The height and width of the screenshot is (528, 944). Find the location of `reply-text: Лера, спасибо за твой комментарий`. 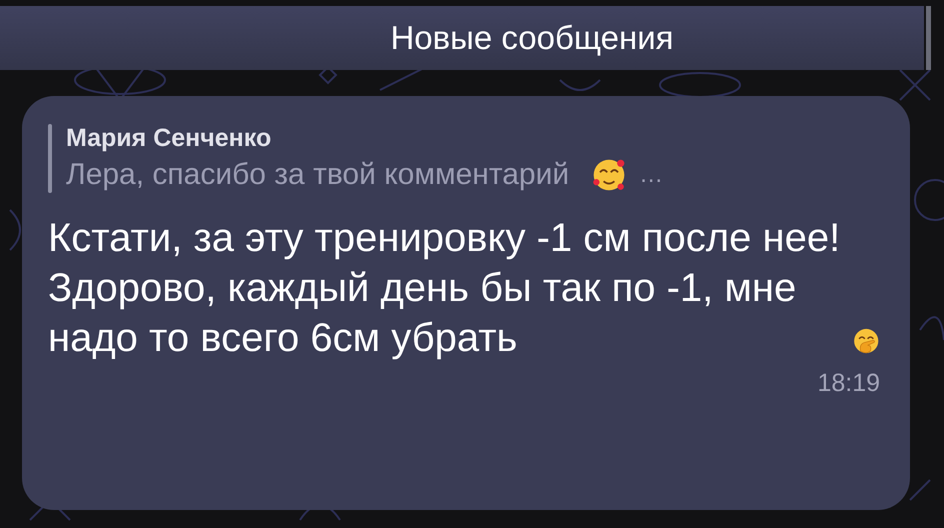

reply-text: Лера, спасибо за твой комментарий is located at coordinates (318, 175).